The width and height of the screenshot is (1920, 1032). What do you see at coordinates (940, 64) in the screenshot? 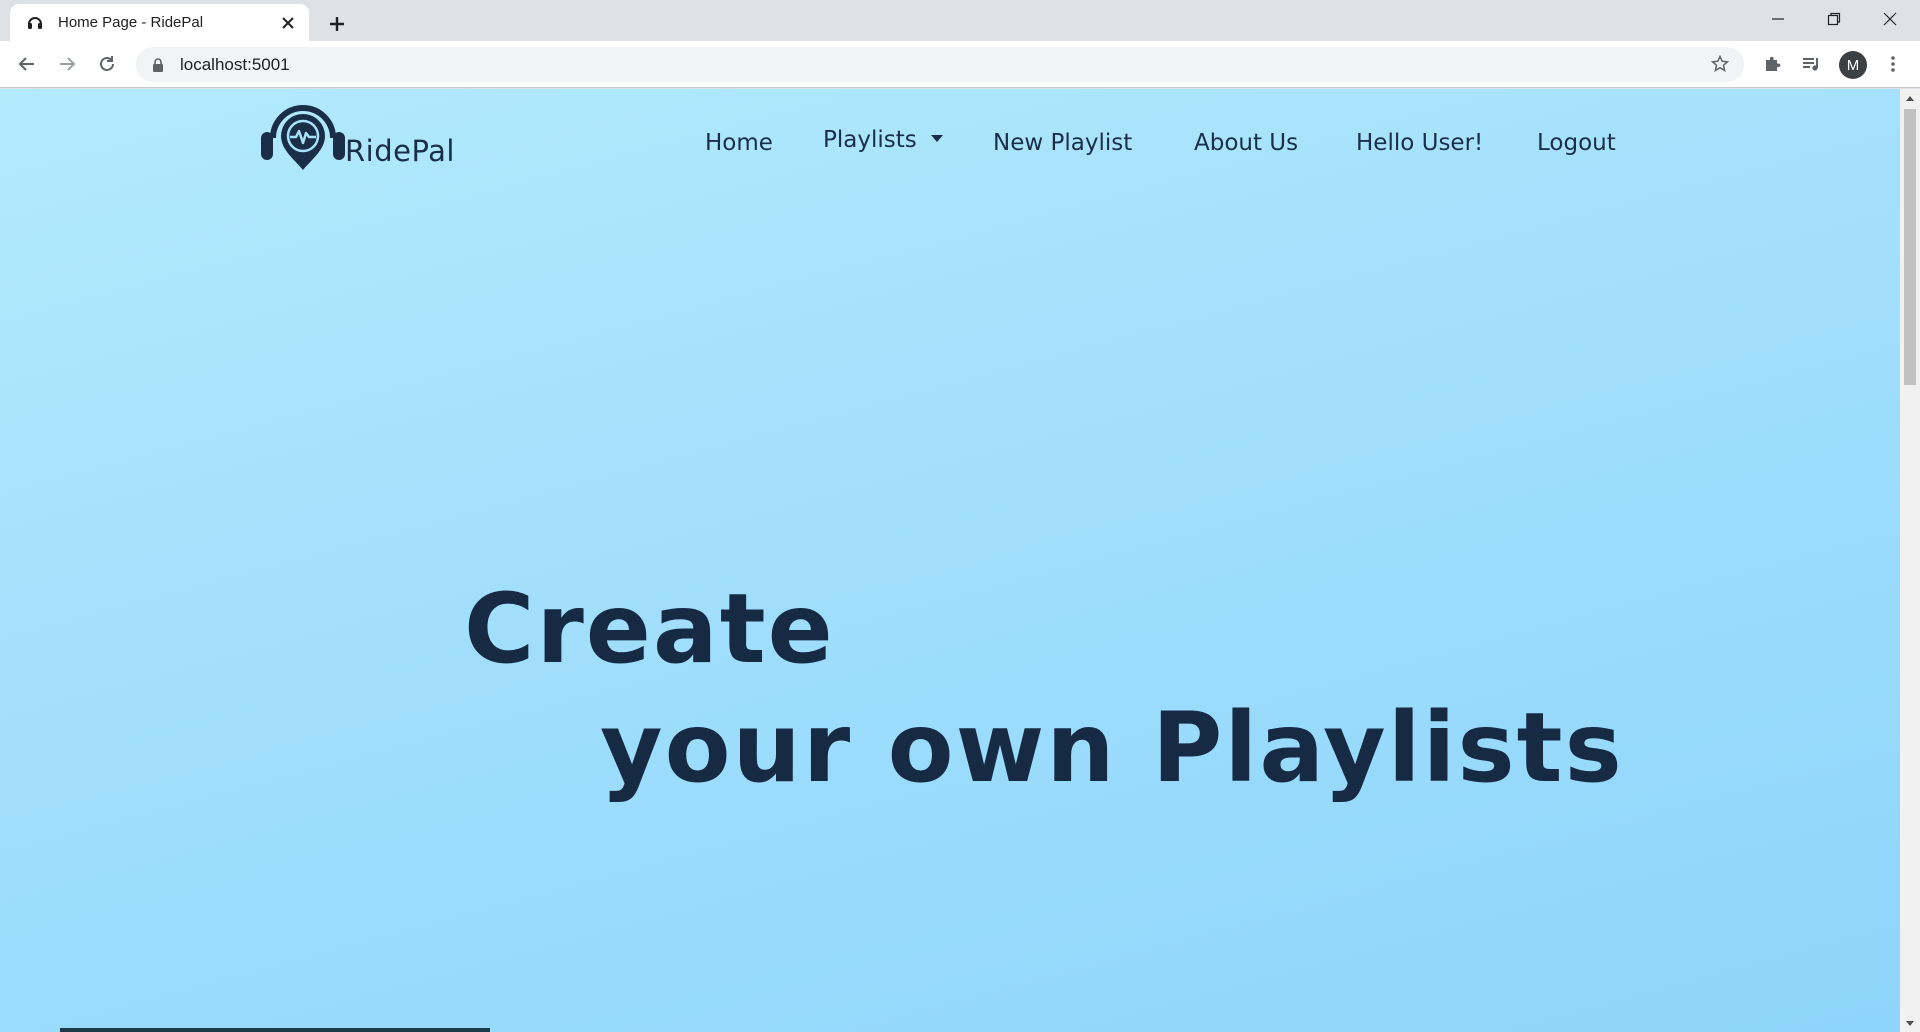
I see `address-bar: localhost:5001` at bounding box center [940, 64].